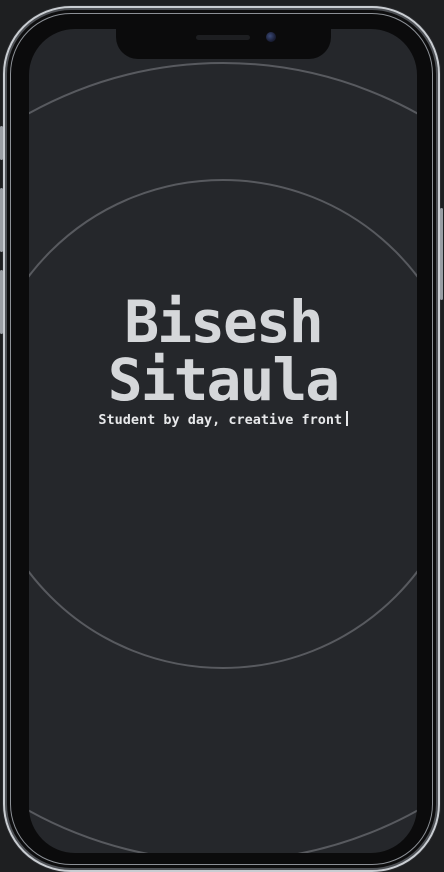 The width and height of the screenshot is (444, 872). What do you see at coordinates (271, 37) in the screenshot?
I see `front-camera-icon` at bounding box center [271, 37].